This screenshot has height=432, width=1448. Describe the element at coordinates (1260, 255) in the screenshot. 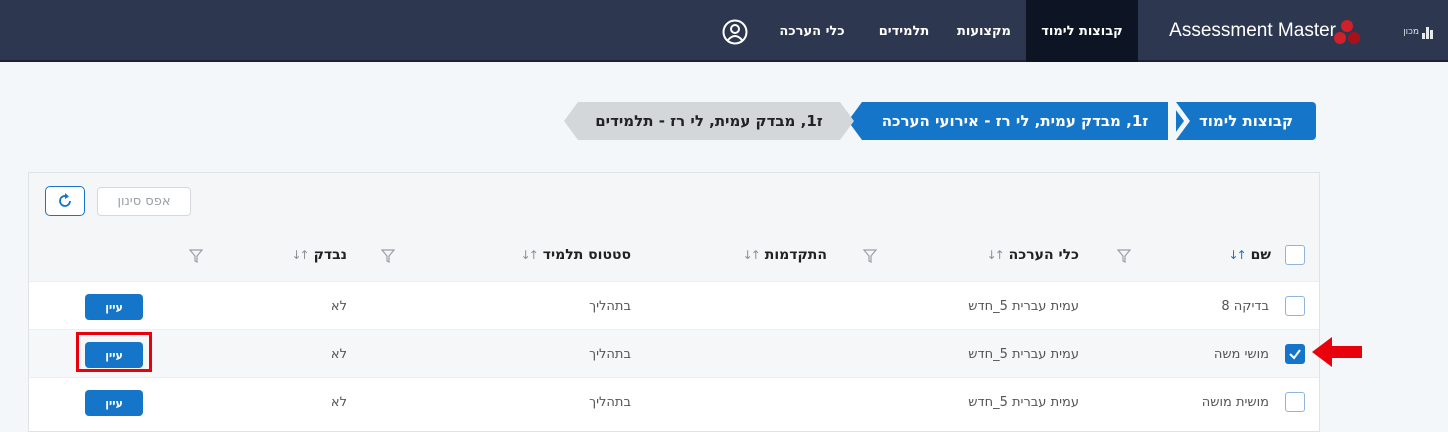

I see `column-label: שם` at that location.